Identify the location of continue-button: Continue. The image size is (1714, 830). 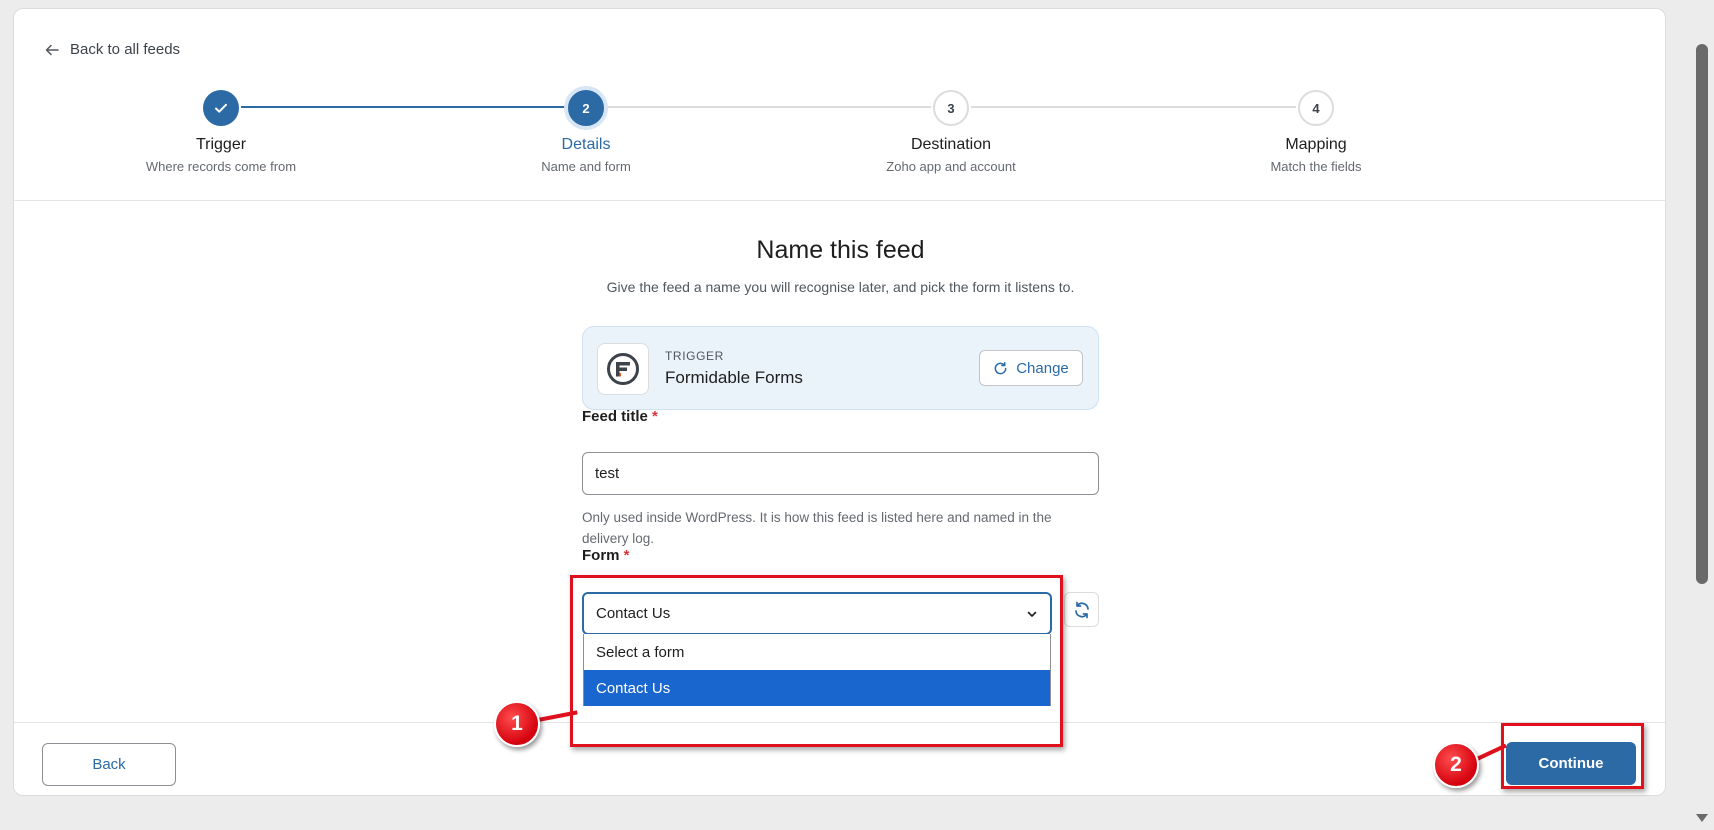
(1571, 763).